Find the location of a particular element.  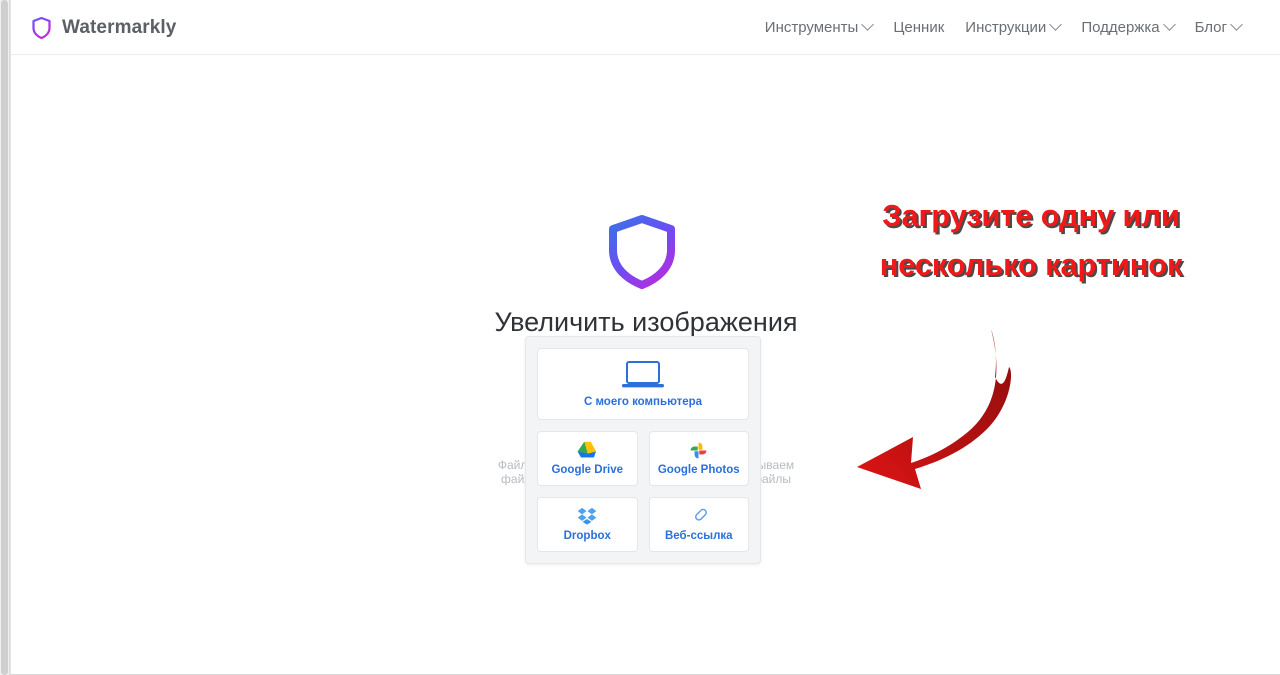

curved-arrow-down-left-icon is located at coordinates (934, 409).